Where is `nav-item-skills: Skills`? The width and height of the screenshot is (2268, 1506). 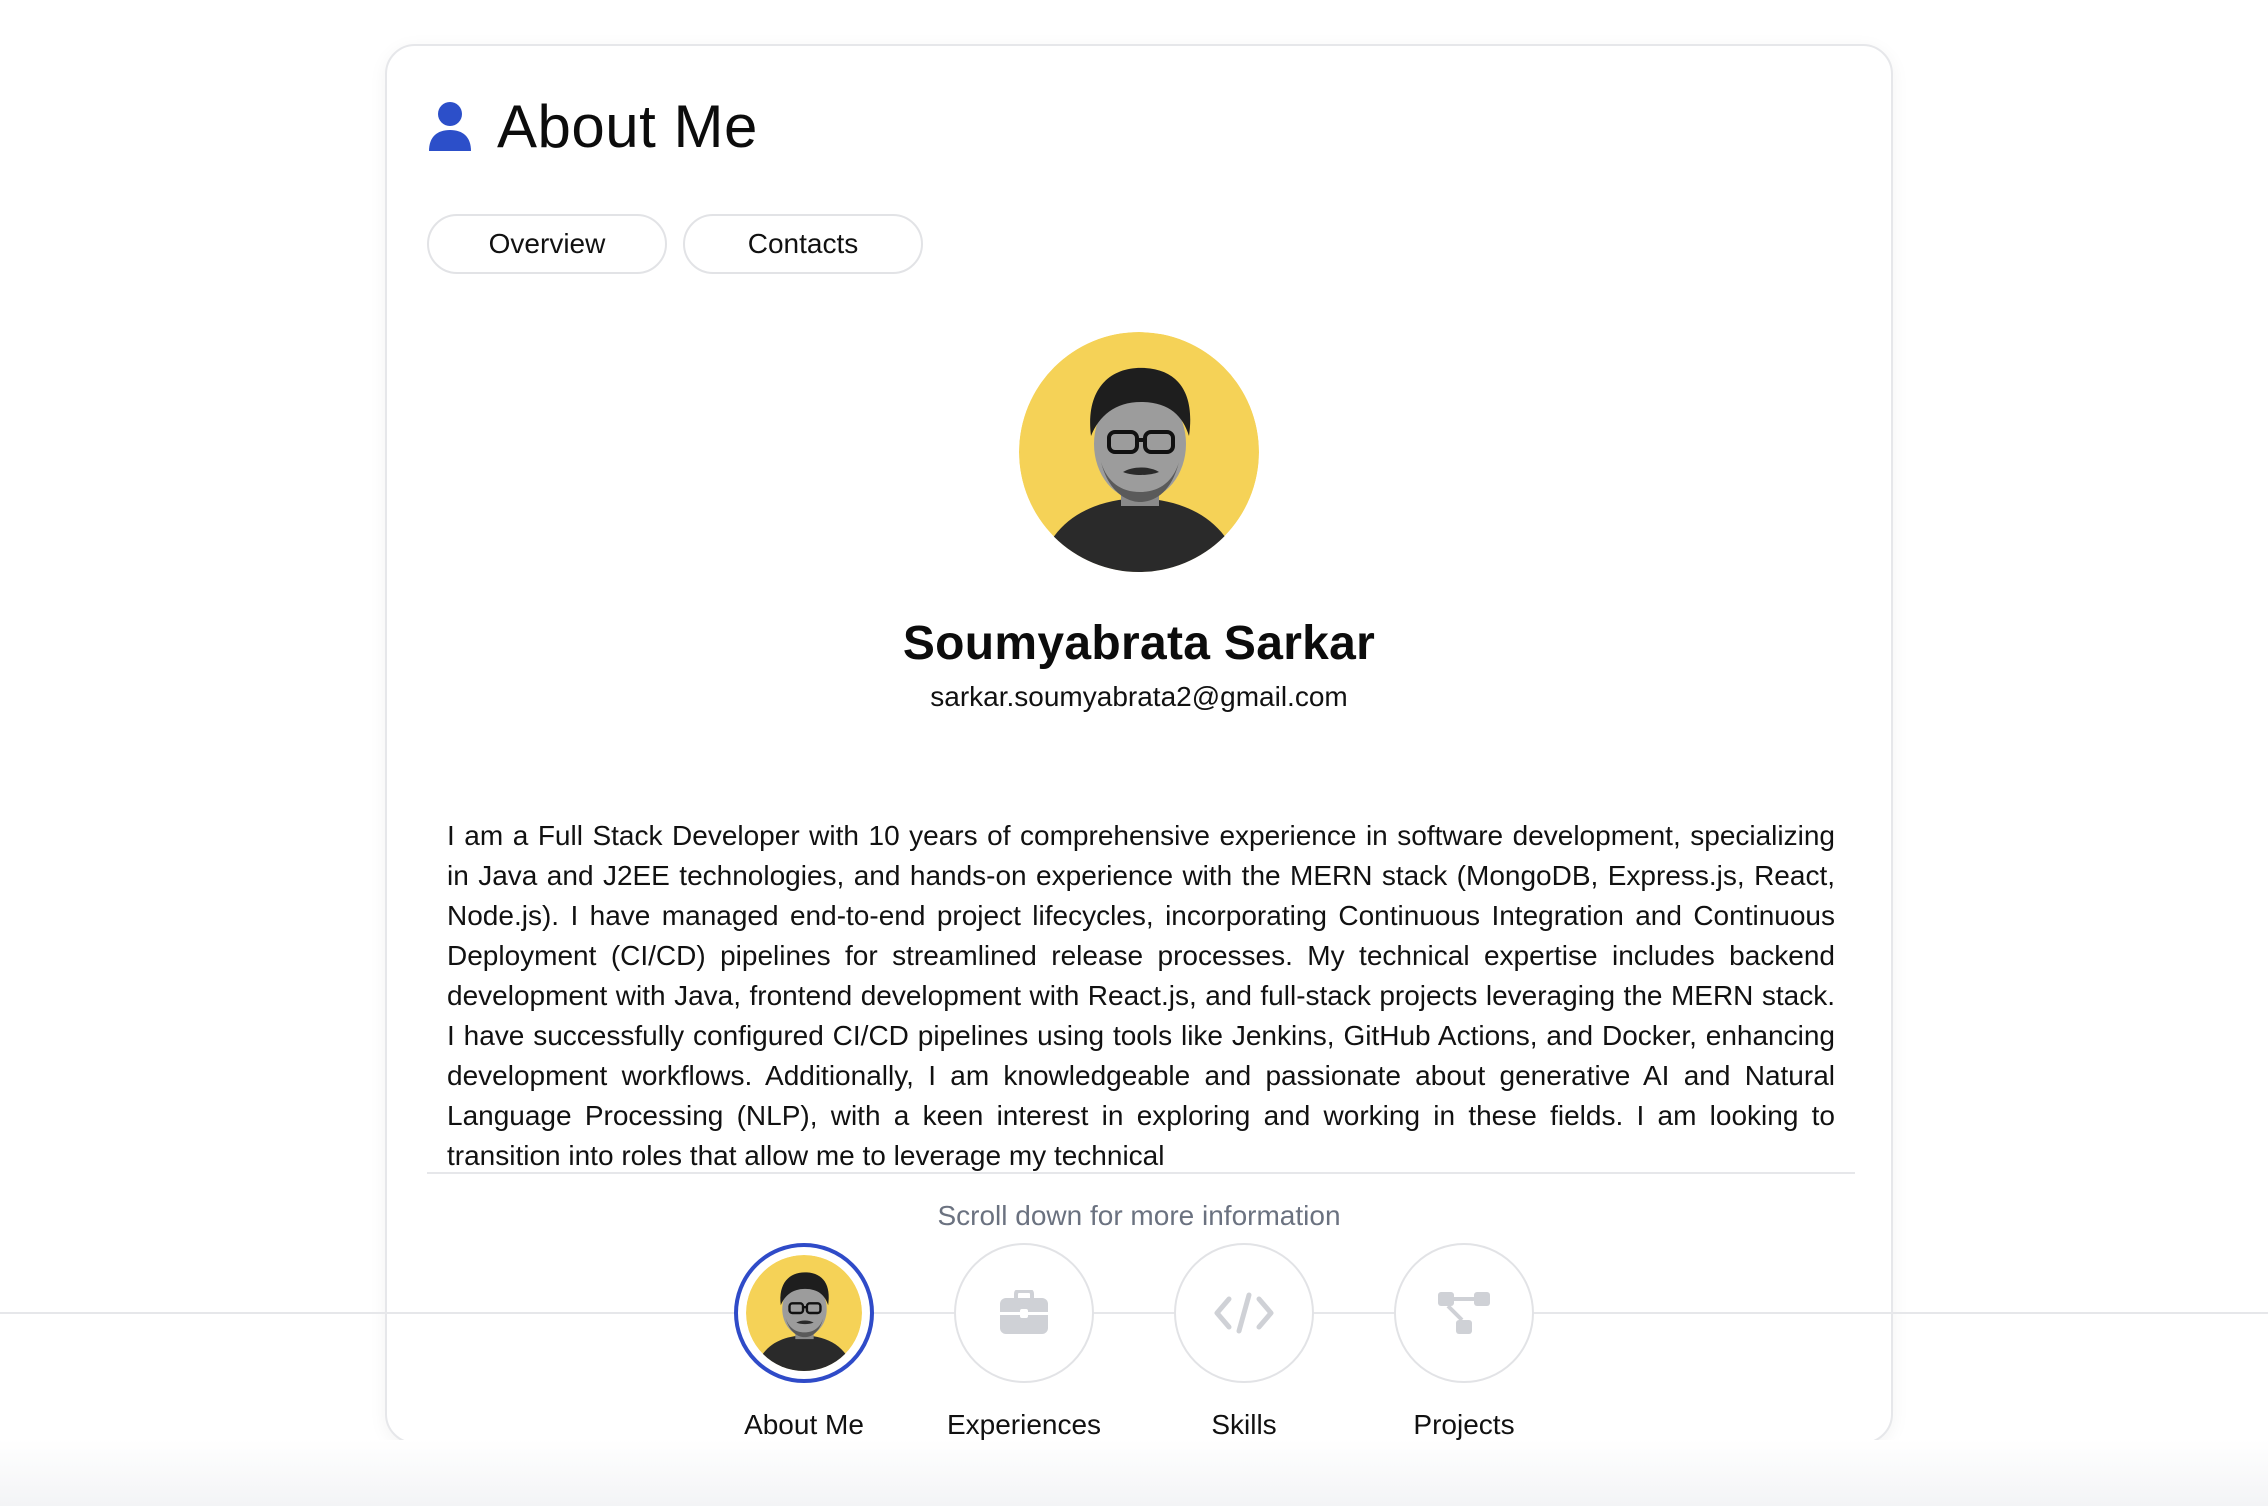 nav-item-skills: Skills is located at coordinates (1244, 1342).